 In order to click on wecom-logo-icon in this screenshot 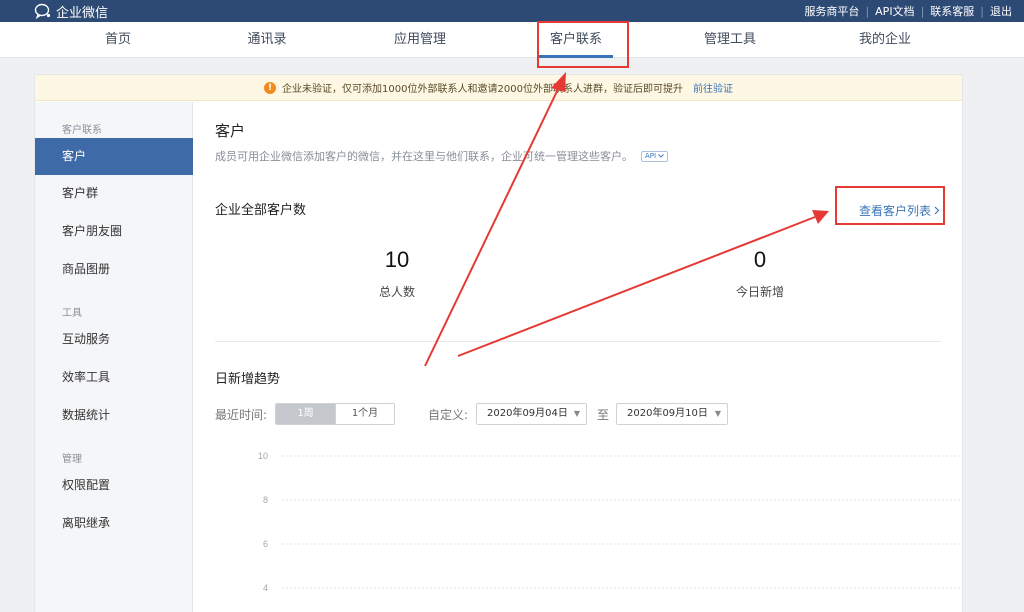, I will do `click(42, 11)`.